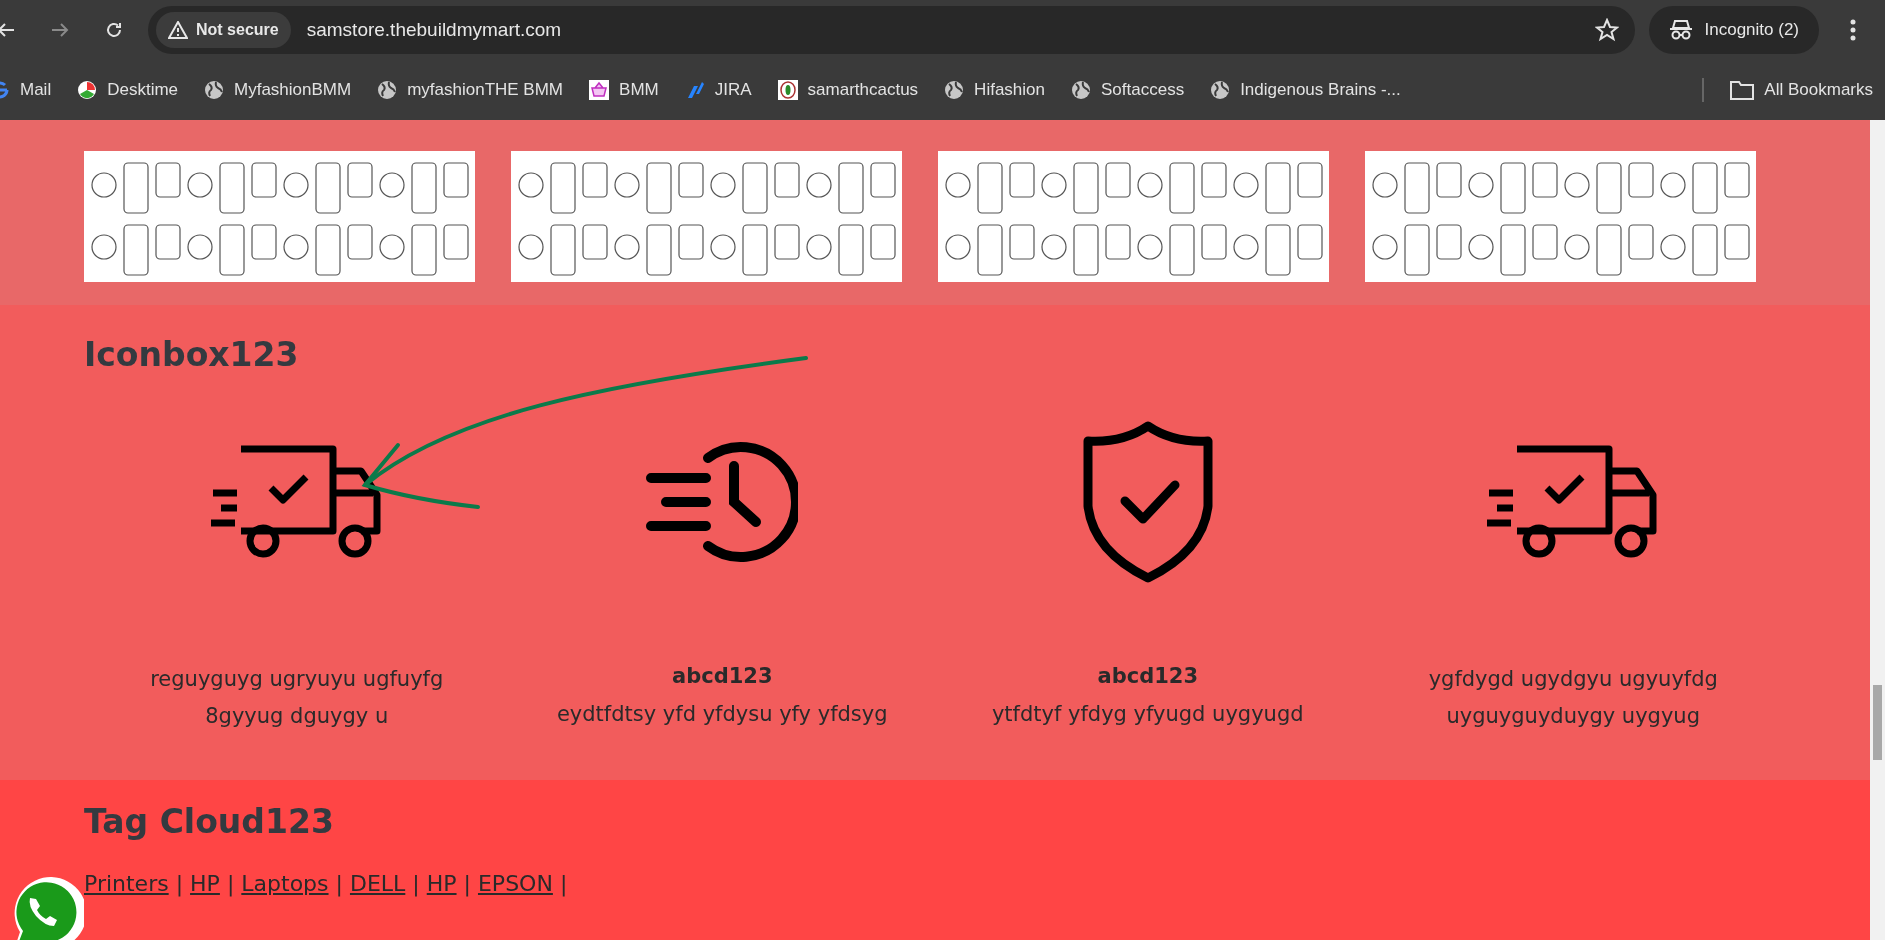  I want to click on scrollbar, so click(1877, 530).